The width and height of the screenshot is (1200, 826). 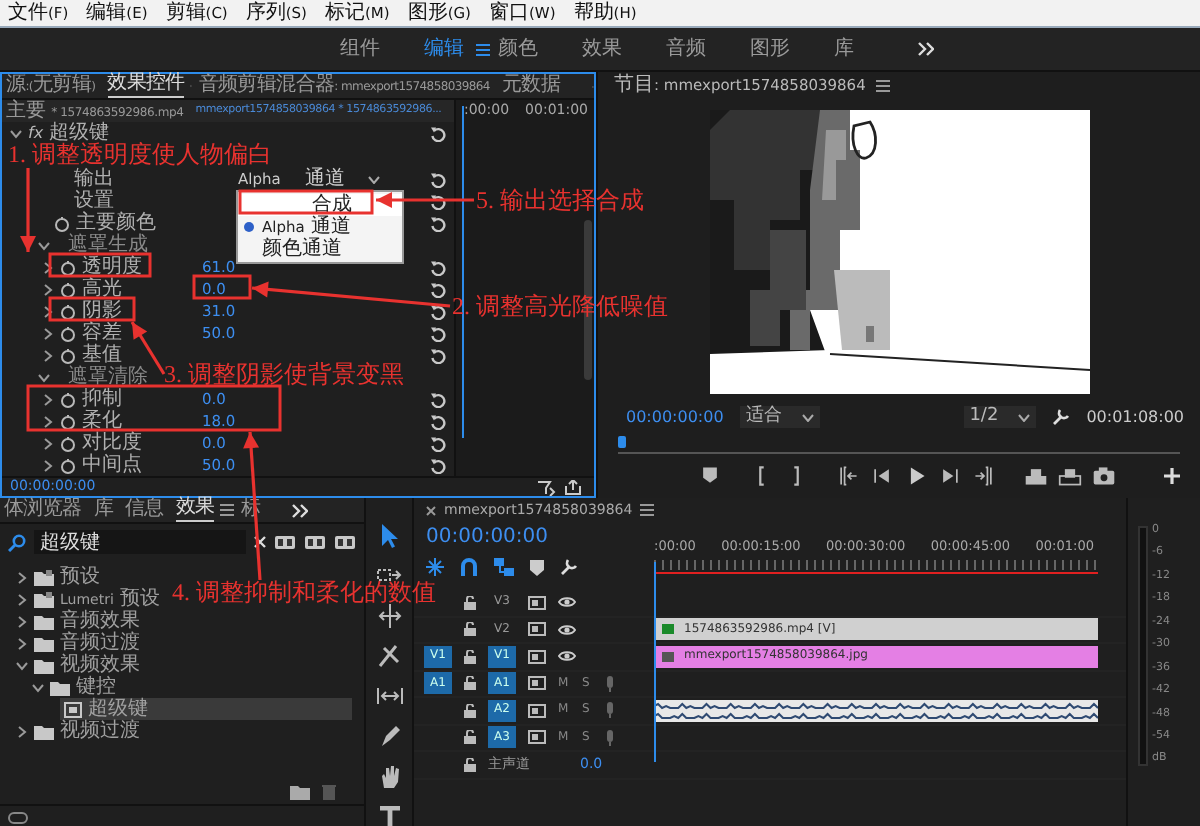 What do you see at coordinates (78, 665) in the screenshot?
I see `tree-item: 视频效果` at bounding box center [78, 665].